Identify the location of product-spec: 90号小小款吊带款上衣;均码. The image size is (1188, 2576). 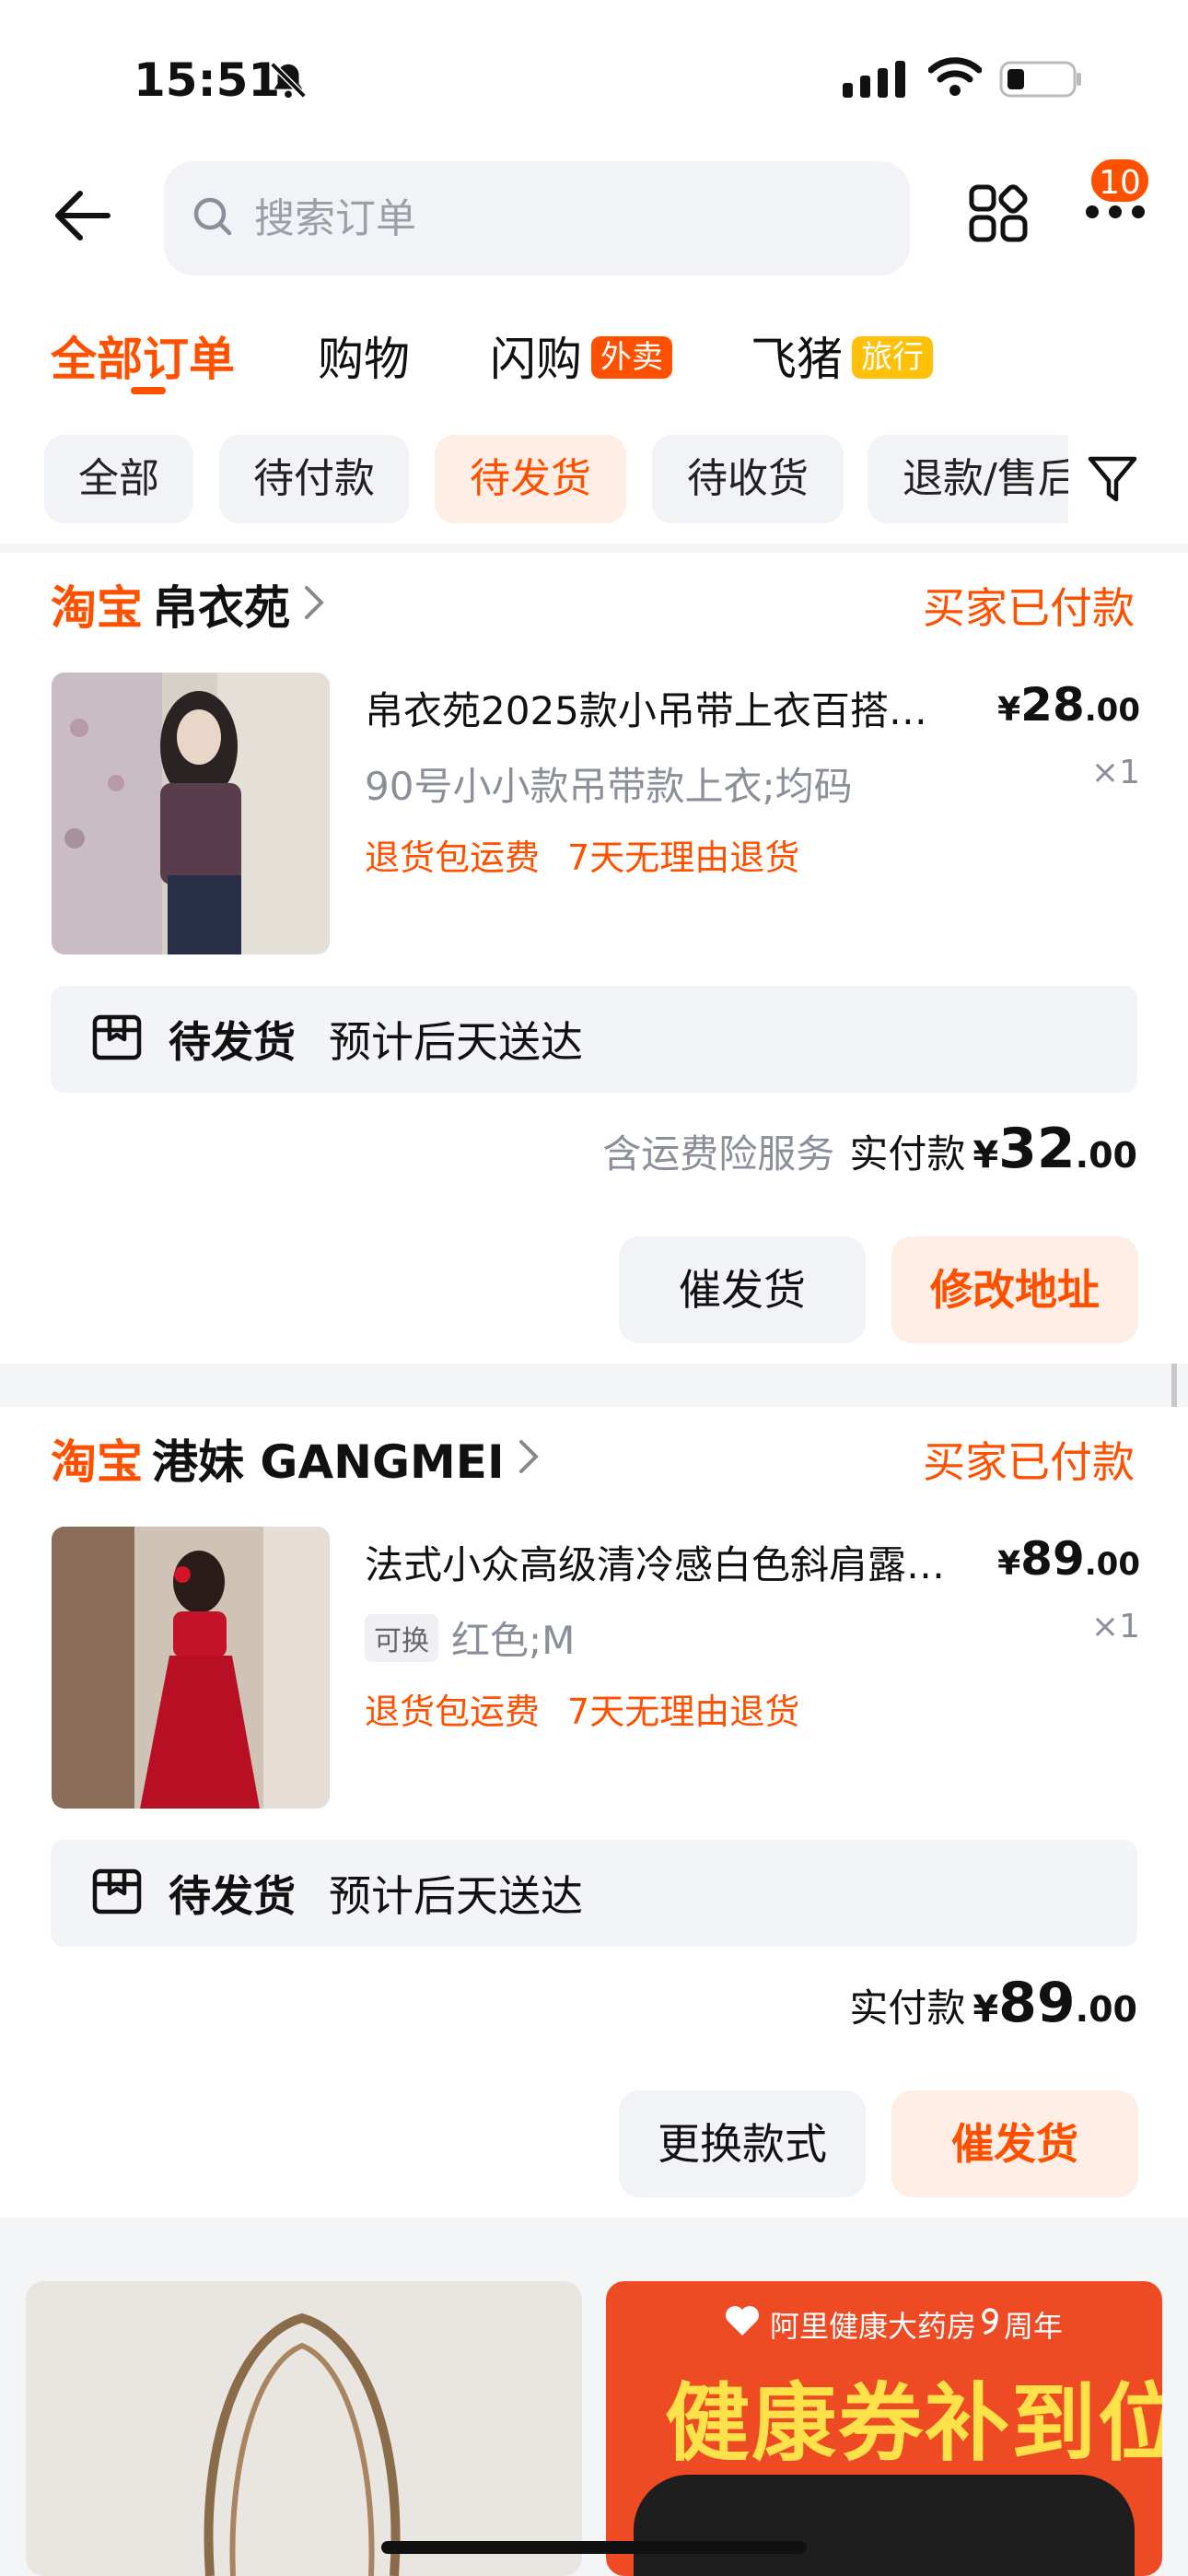
(609, 784).